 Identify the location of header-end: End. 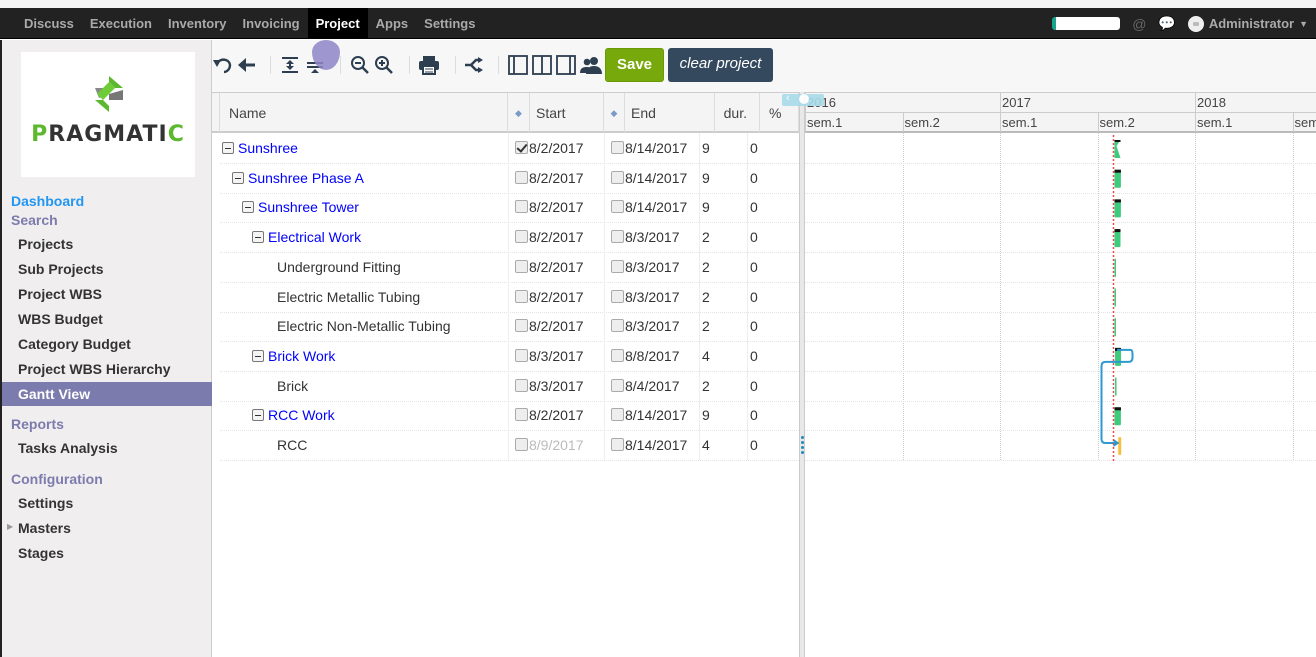
(670, 113).